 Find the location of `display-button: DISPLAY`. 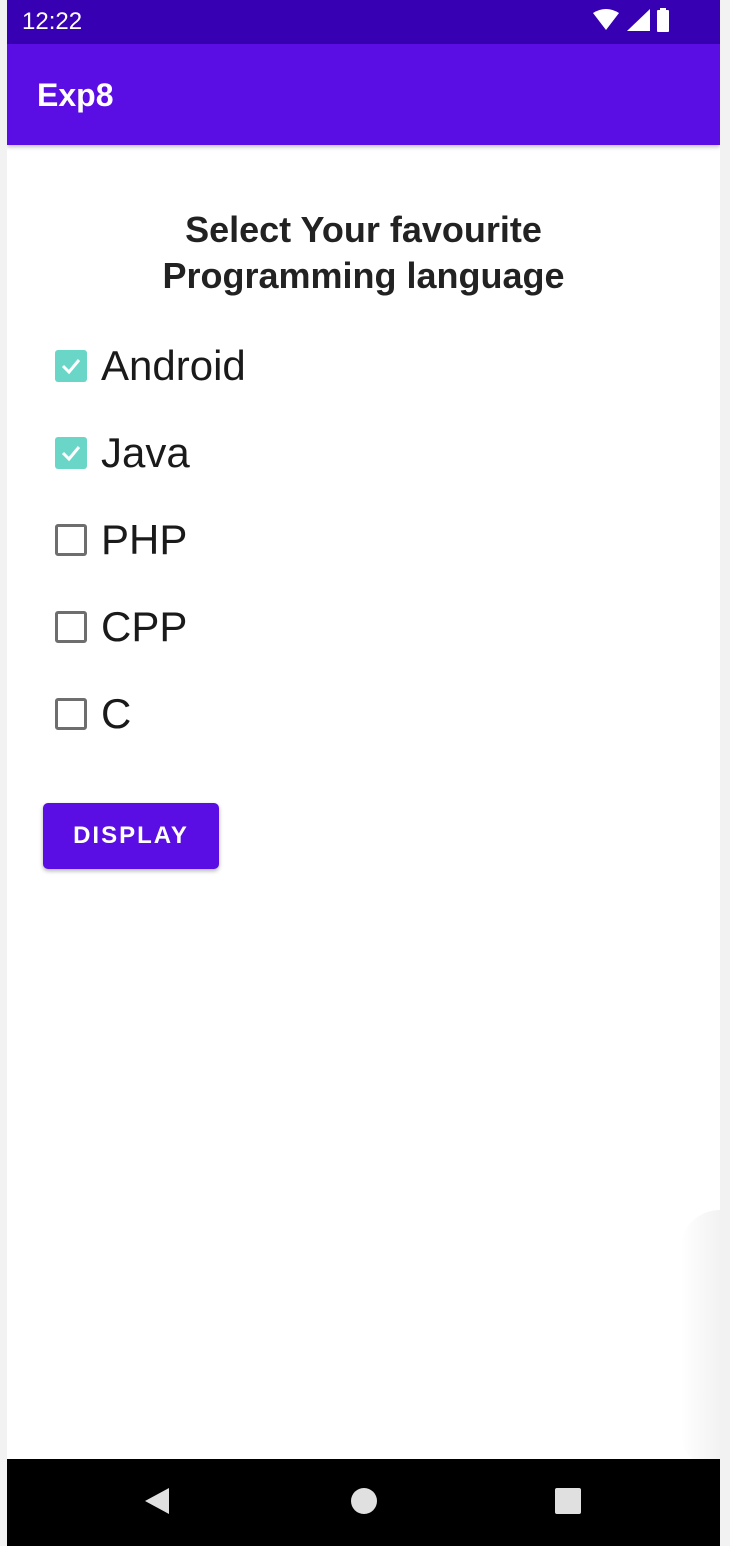

display-button: DISPLAY is located at coordinates (131, 836).